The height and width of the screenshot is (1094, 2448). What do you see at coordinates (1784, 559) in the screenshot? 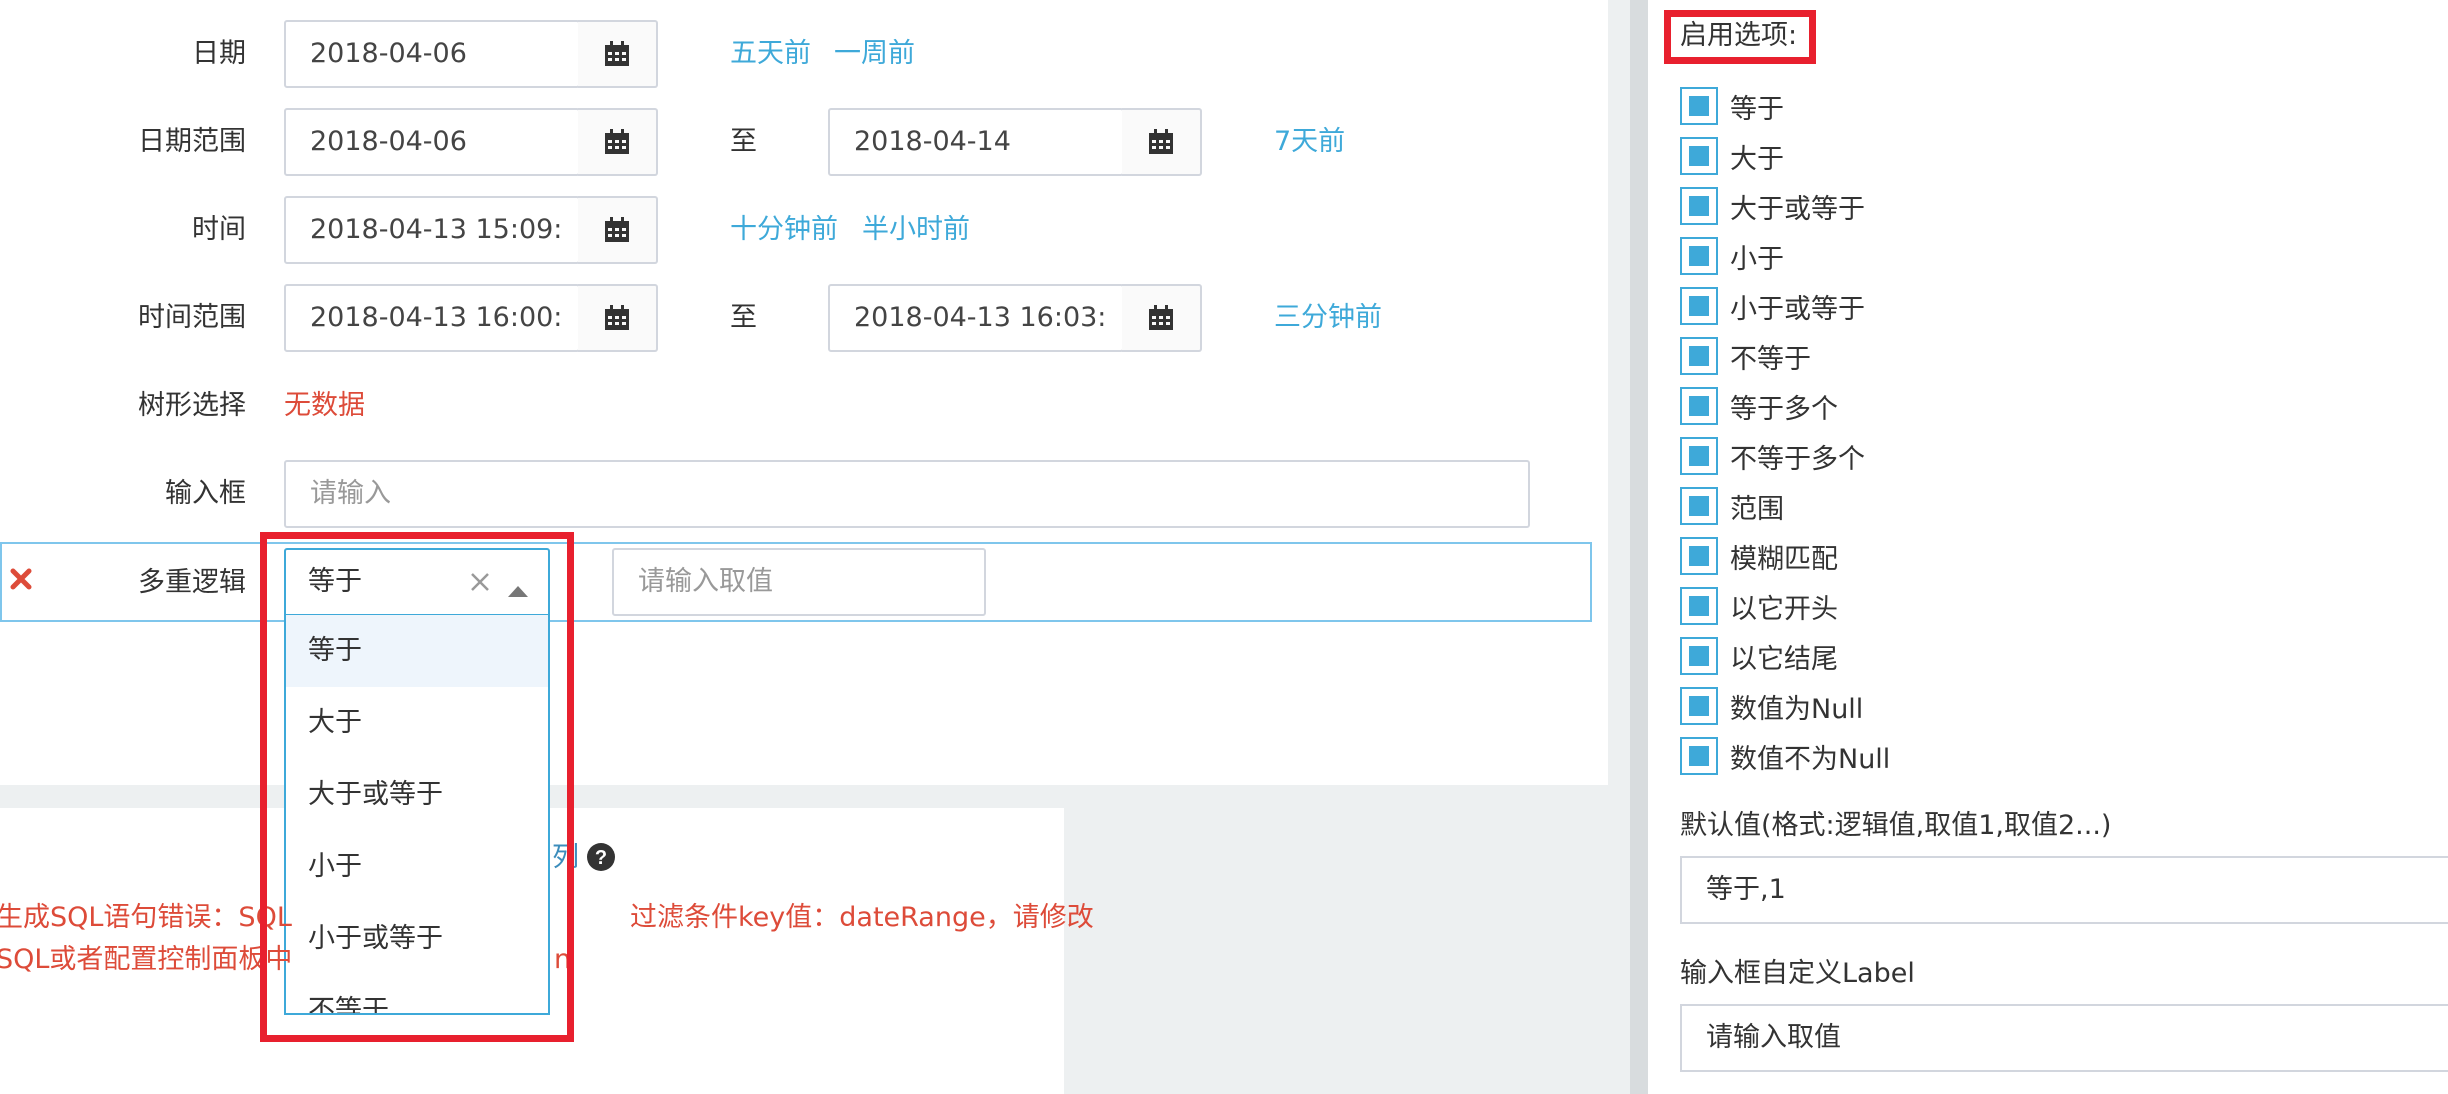
I see `option-label: 模糊匹配` at bounding box center [1784, 559].